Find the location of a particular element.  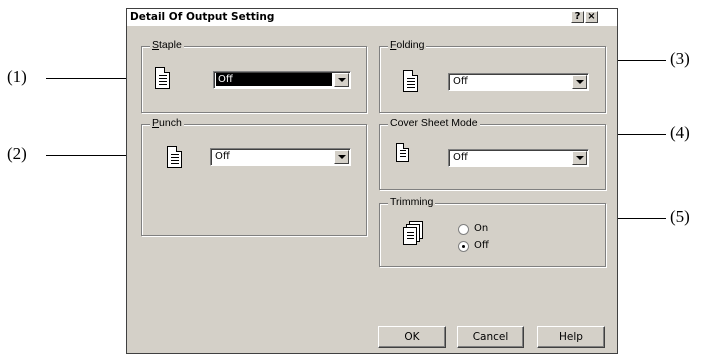

trimming-group: Trimming On Off is located at coordinates (492, 231).